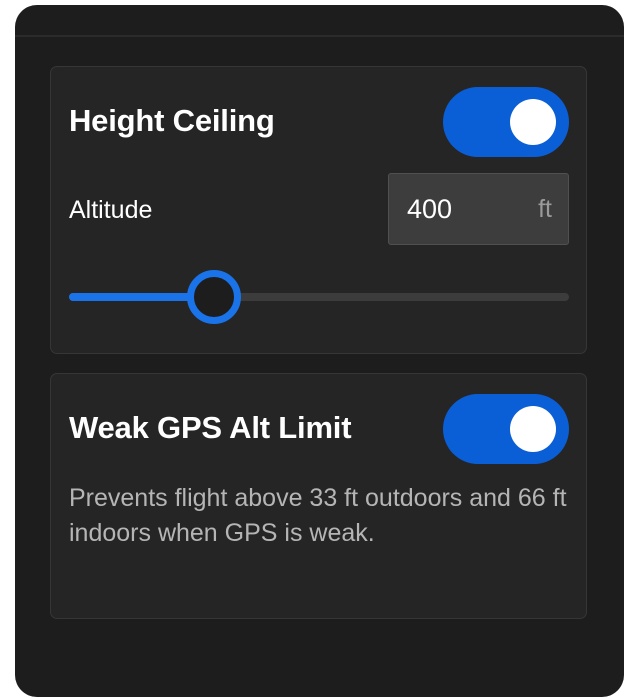 Image resolution: width=626 pixels, height=698 pixels. I want to click on height-ceiling-title: Height Ceiling, so click(172, 120).